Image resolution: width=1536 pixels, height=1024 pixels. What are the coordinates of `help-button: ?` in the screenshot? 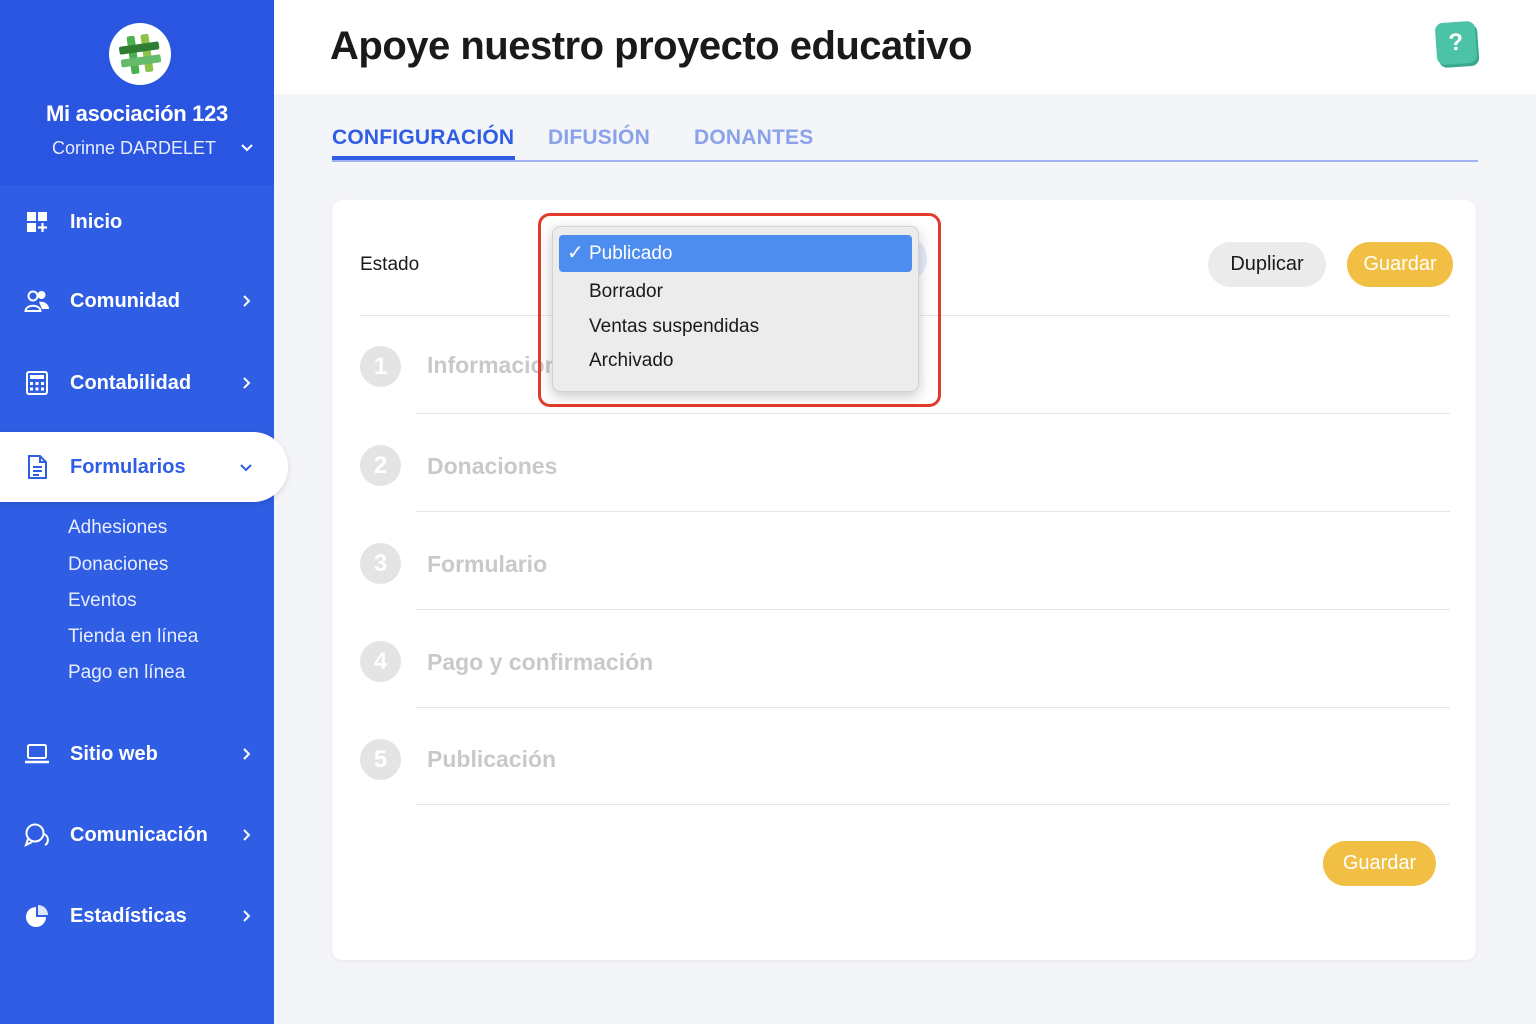 It's located at (1456, 43).